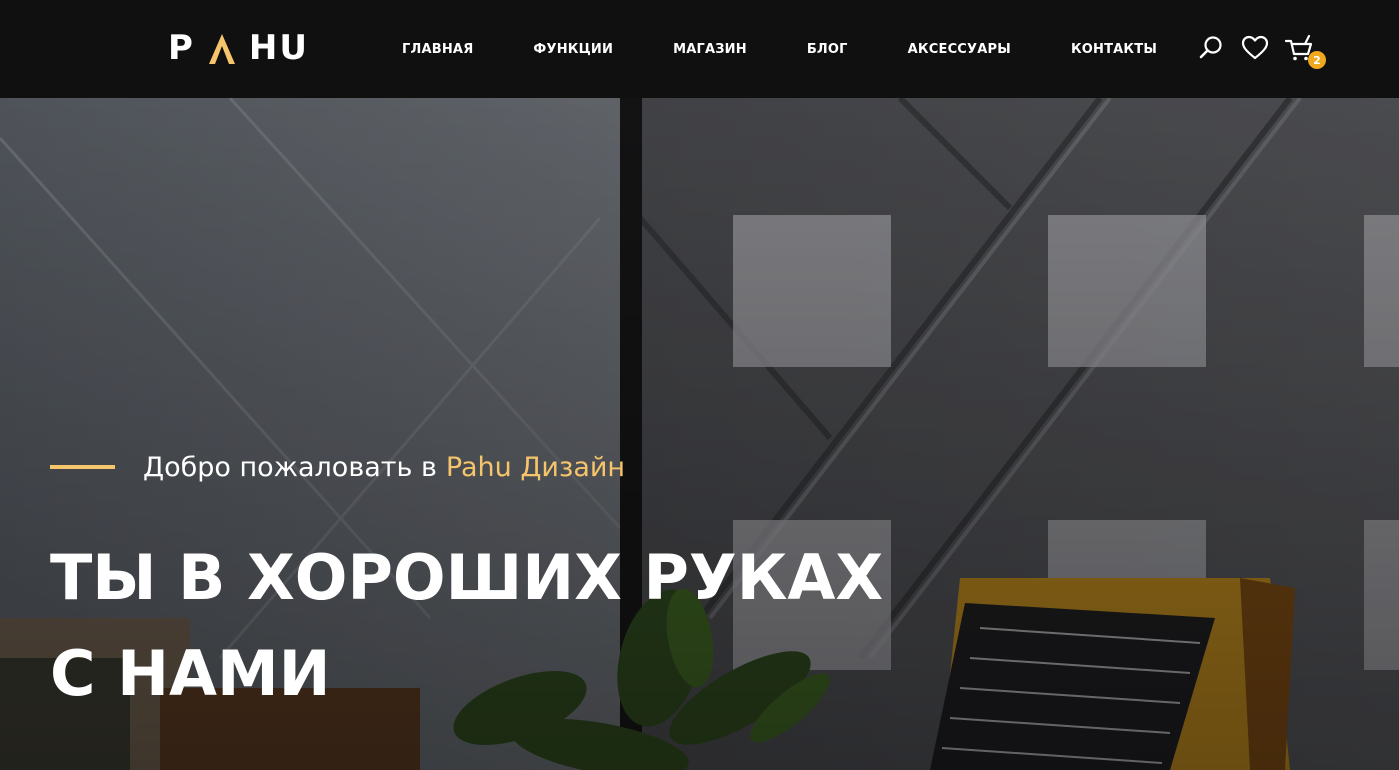 This screenshot has width=1399, height=770. What do you see at coordinates (290, 467) in the screenshot?
I see `welcome-text-main: Добро пожаловать в` at bounding box center [290, 467].